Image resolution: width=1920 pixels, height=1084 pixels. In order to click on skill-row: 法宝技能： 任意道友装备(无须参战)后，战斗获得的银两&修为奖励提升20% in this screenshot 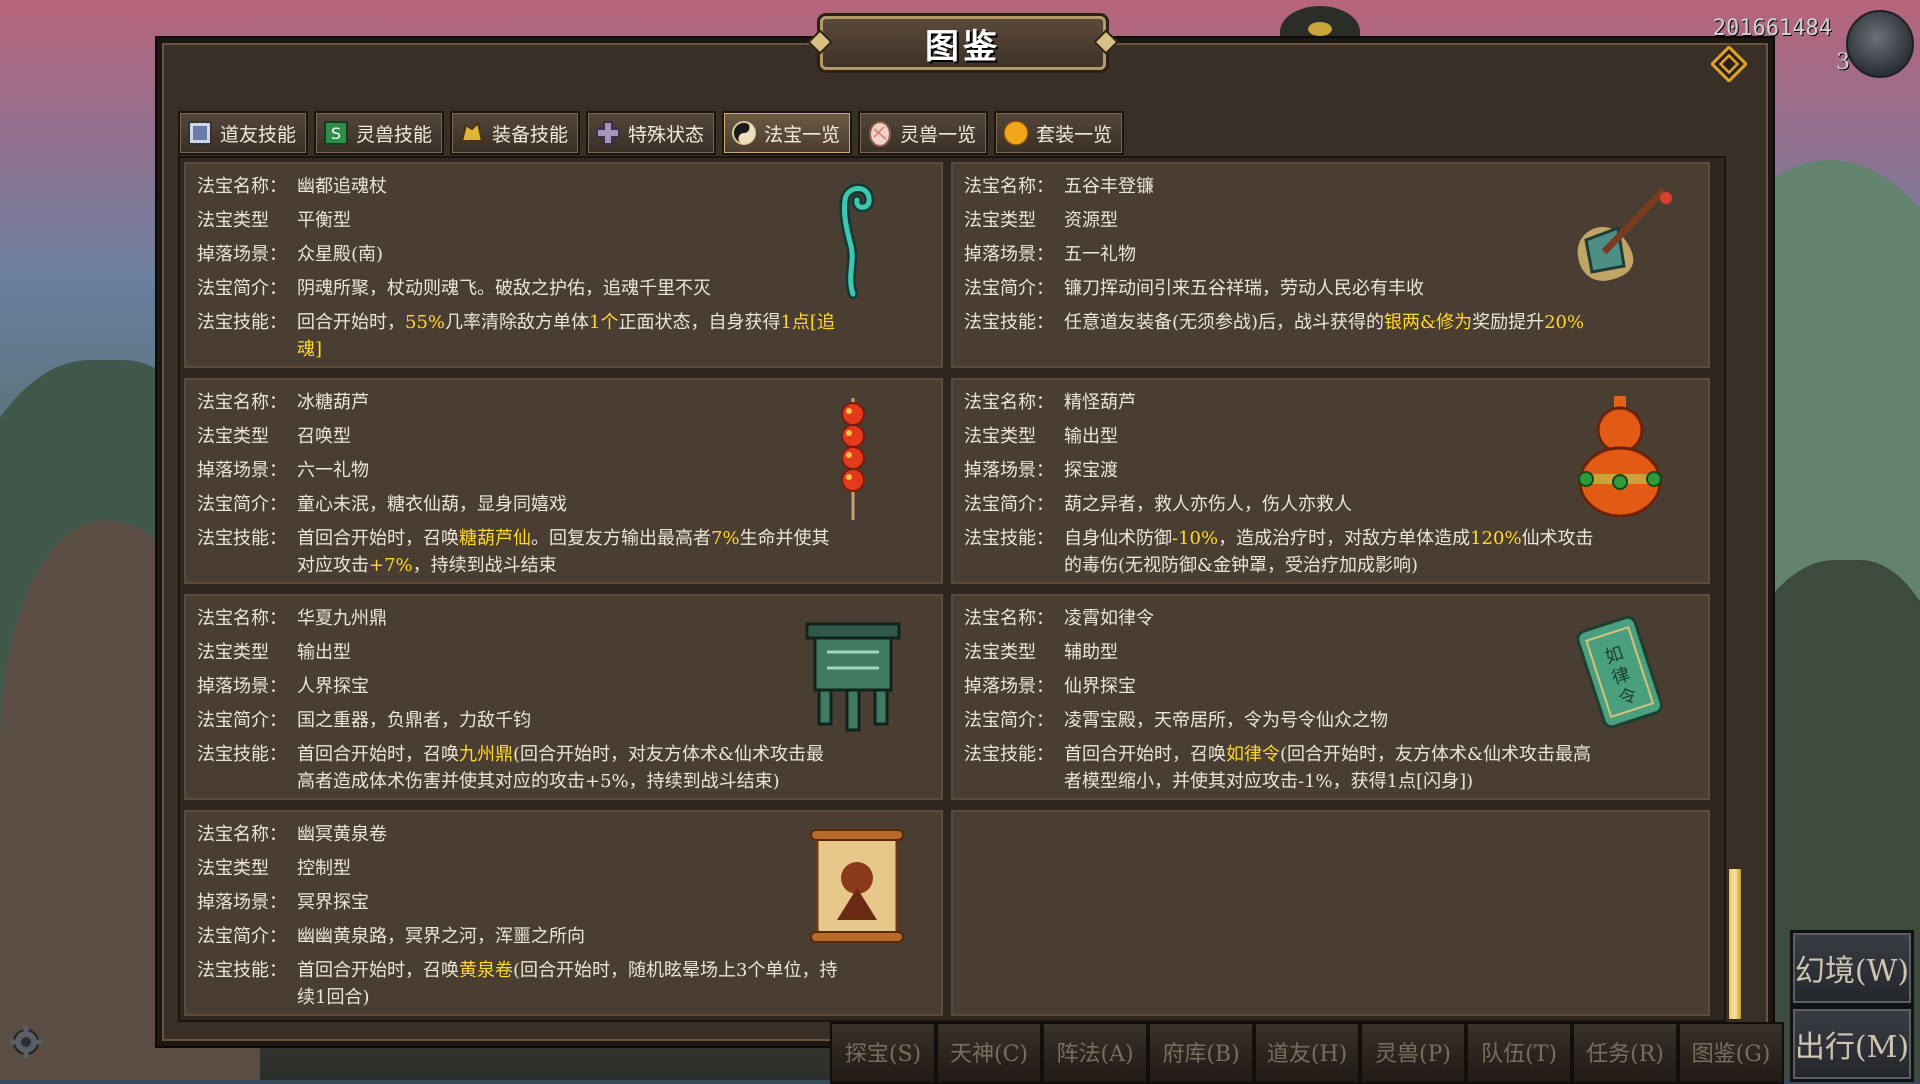, I will do `click(1323, 321)`.